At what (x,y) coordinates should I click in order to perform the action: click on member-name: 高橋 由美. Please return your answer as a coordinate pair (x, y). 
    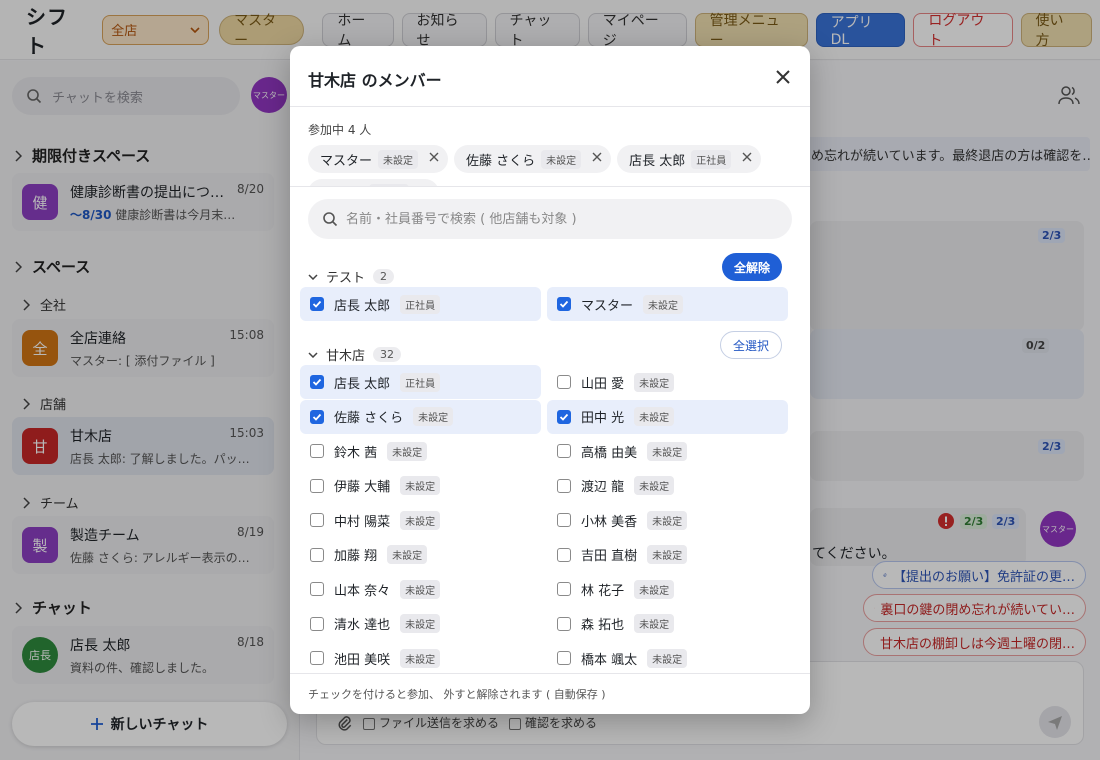
    Looking at the image, I should click on (609, 453).